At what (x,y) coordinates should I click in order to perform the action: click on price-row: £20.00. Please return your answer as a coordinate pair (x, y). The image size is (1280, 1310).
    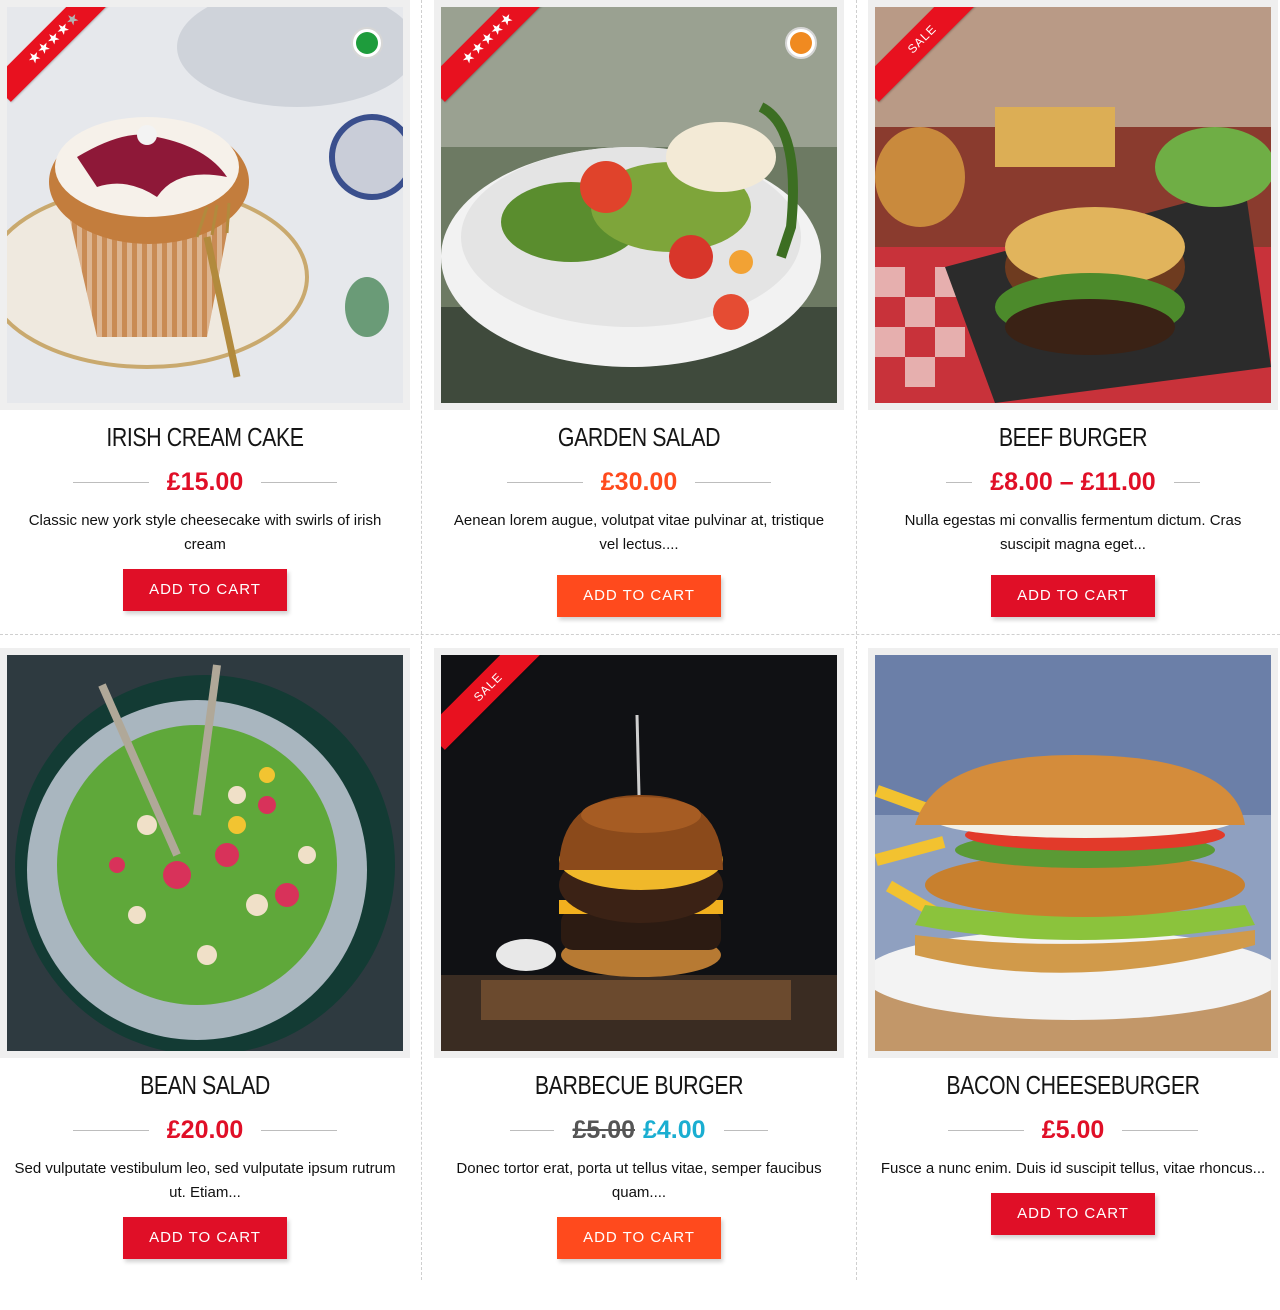
    Looking at the image, I should click on (205, 1130).